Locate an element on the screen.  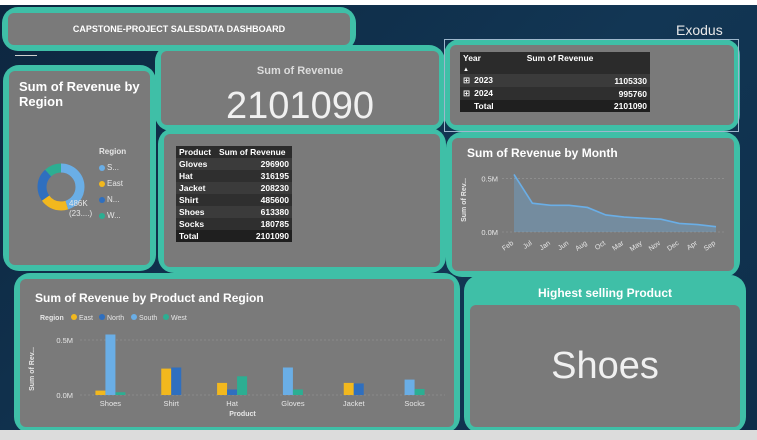
x-tick-label: Feb is located at coordinates (508, 246).